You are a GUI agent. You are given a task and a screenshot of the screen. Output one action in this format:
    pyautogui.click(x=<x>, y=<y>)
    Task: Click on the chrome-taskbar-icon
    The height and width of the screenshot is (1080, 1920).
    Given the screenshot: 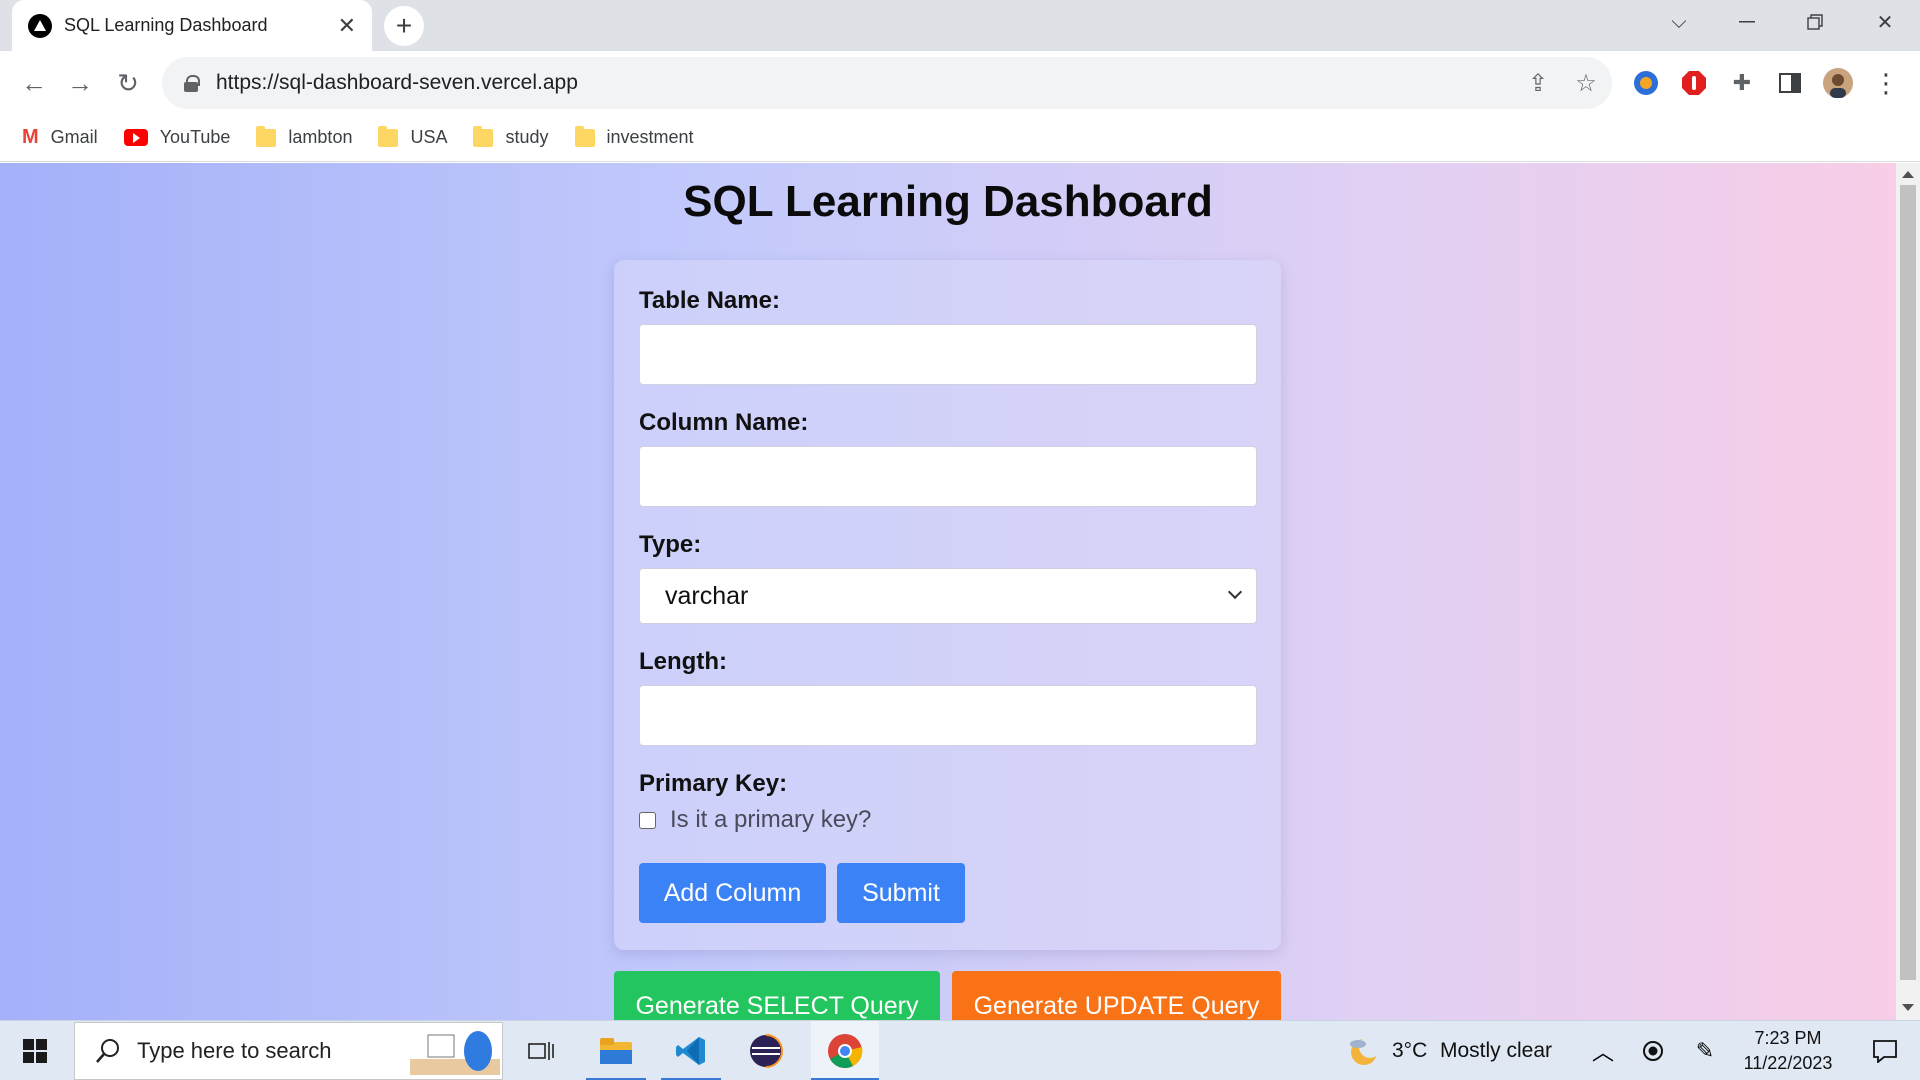 What is the action you would take?
    pyautogui.click(x=845, y=1050)
    